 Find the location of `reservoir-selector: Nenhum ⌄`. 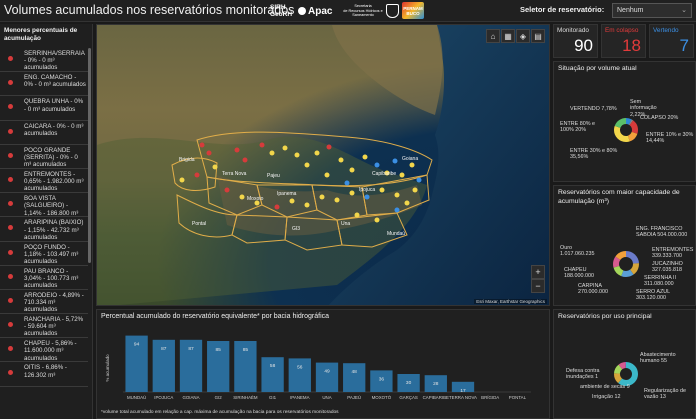

reservoir-selector: Nenhum ⌄ is located at coordinates (652, 10).